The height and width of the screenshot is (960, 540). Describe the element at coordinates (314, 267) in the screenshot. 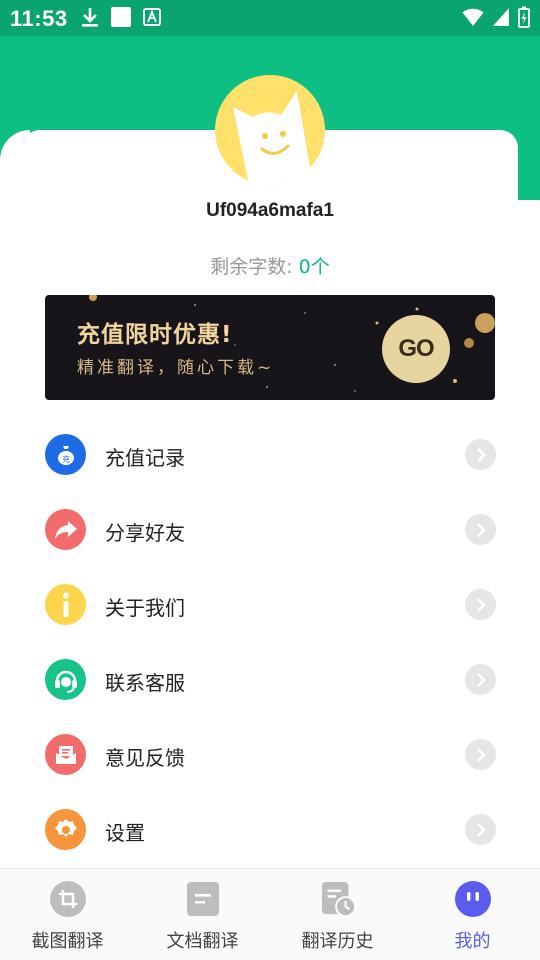

I see `remaining-count: 0个` at that location.